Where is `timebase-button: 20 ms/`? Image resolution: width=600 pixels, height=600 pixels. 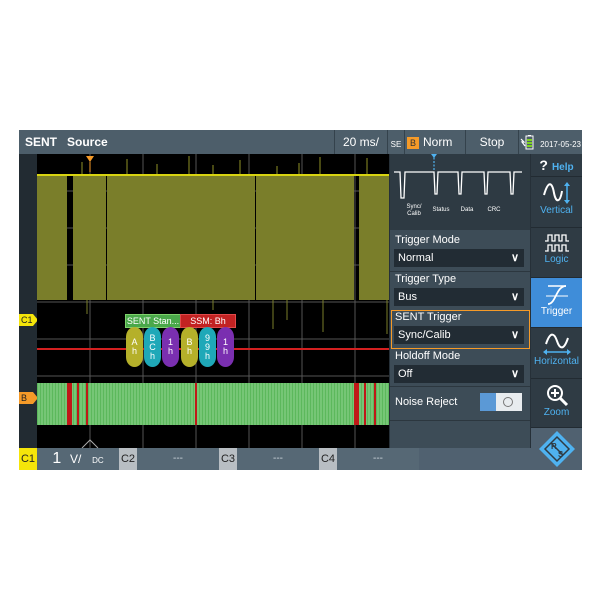 timebase-button: 20 ms/ is located at coordinates (361, 142).